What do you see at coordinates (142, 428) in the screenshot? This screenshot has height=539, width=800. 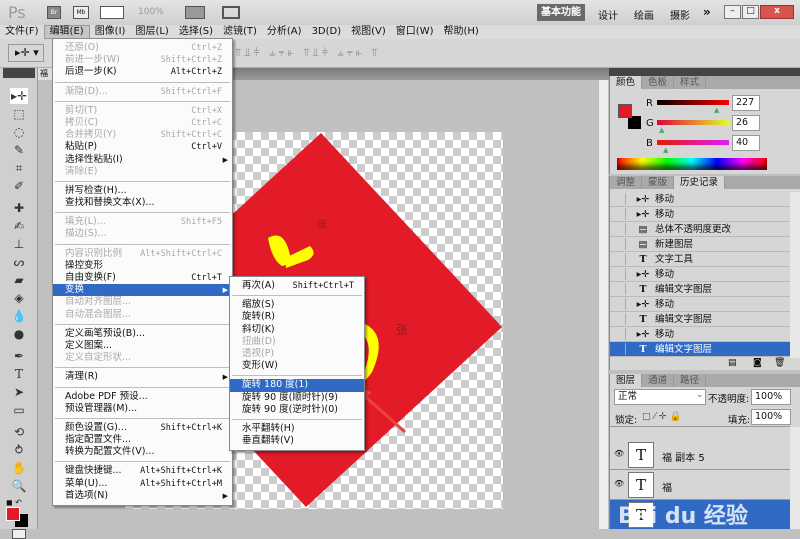 I see `menu-item: 颜色设置(G)... Shift+Ctrl+K` at bounding box center [142, 428].